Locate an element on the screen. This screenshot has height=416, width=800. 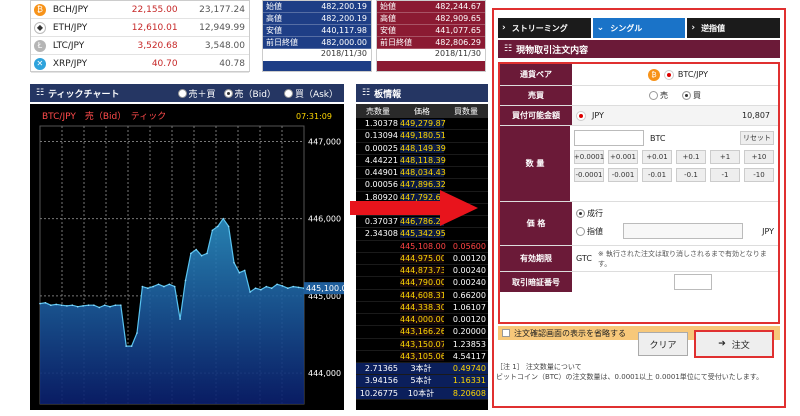
sell-price: 447,896.32 is located at coordinates (423, 185).